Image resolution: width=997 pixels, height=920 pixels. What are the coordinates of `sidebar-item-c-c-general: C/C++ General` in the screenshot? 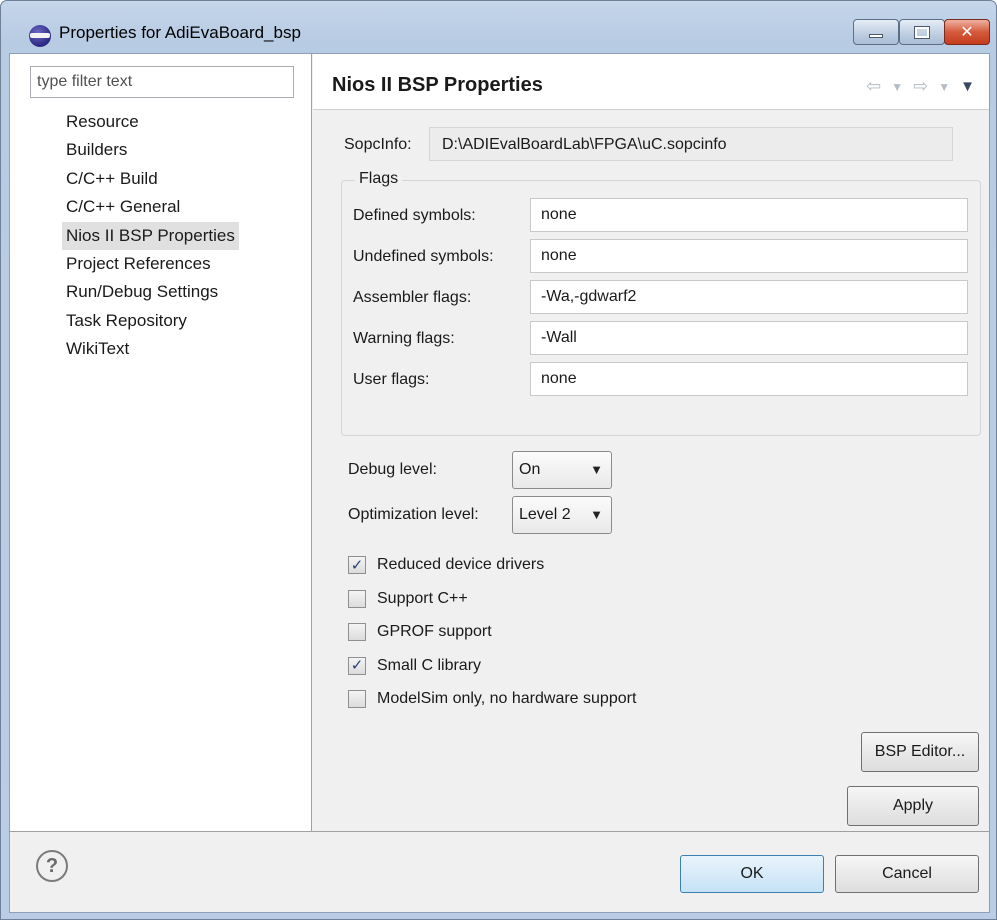 It's located at (150, 207).